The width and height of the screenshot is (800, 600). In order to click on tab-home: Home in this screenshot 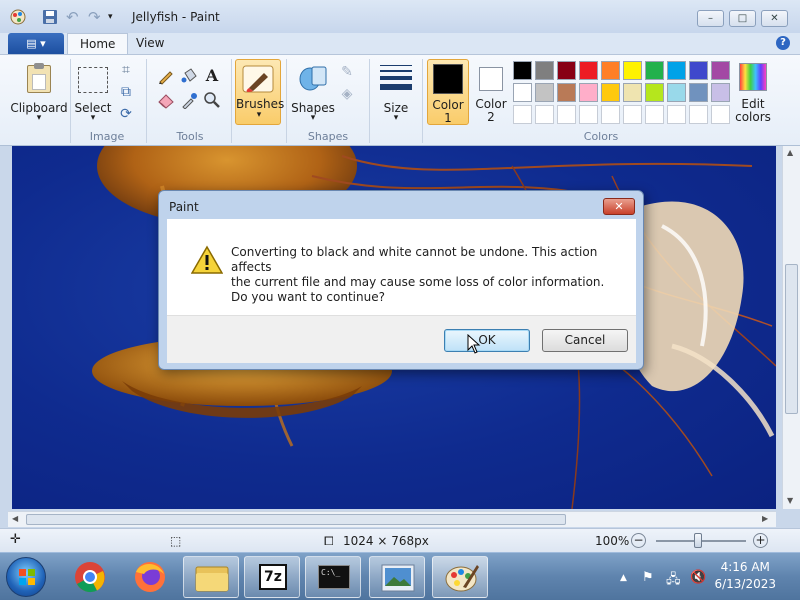, I will do `click(98, 44)`.